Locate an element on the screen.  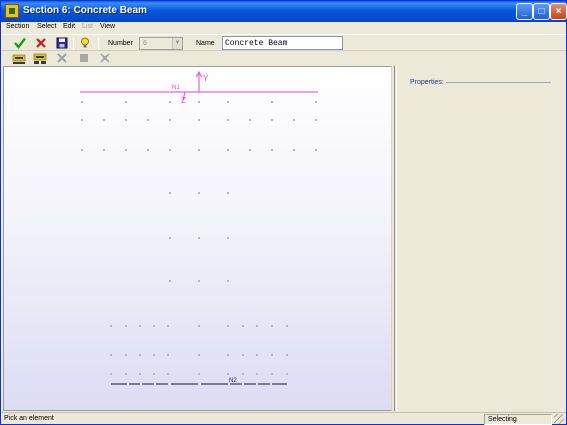
menu-view: View is located at coordinates (107, 26).